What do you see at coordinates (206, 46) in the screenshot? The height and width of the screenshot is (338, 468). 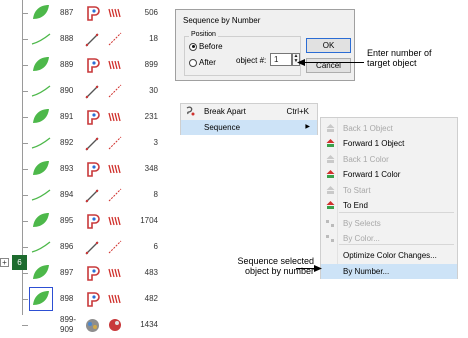 I see `before-radio-row: Before` at bounding box center [206, 46].